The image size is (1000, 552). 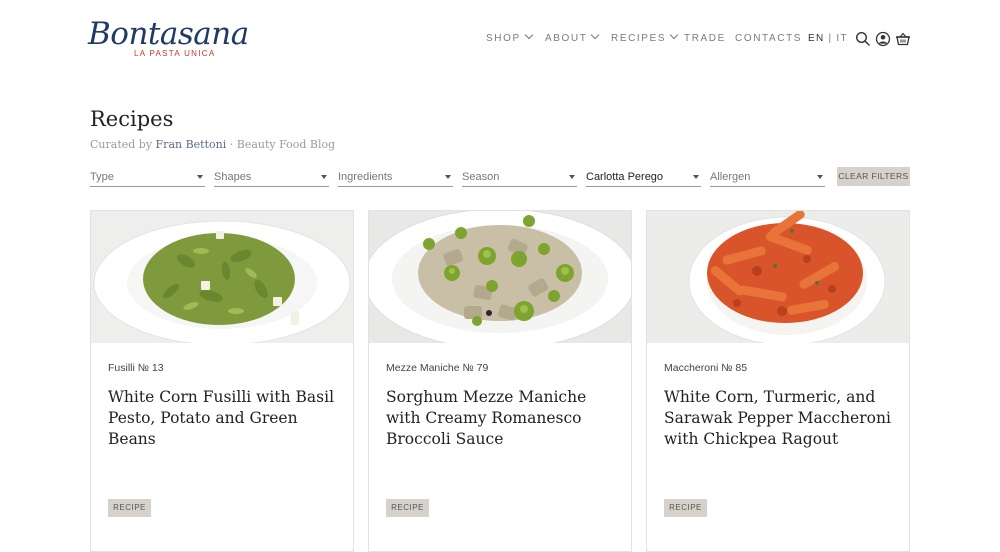 I want to click on lang-it: IT, so click(x=842, y=38).